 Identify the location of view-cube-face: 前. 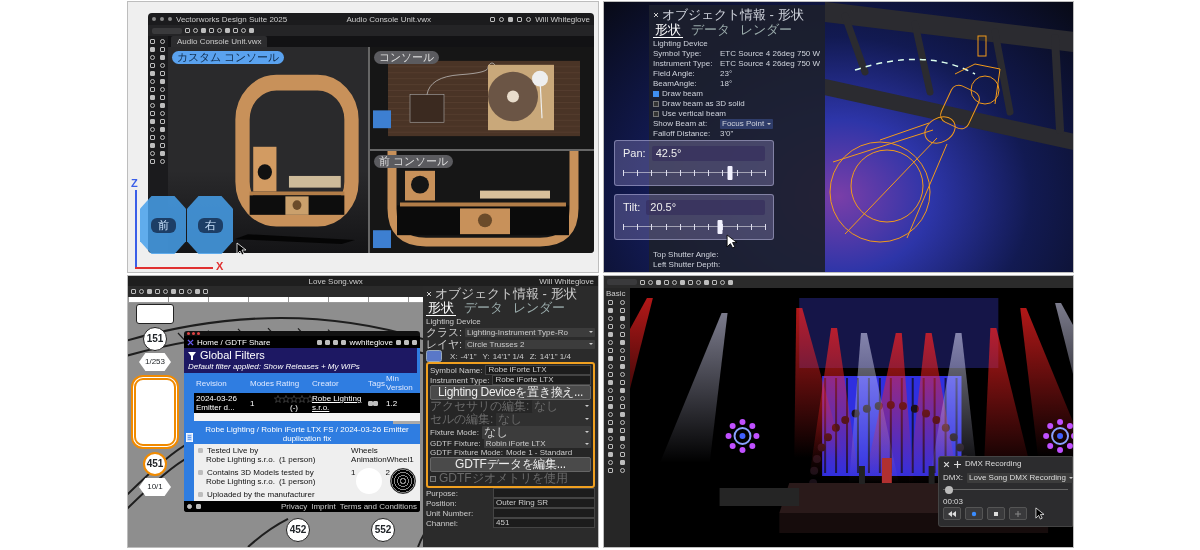
(163, 225).